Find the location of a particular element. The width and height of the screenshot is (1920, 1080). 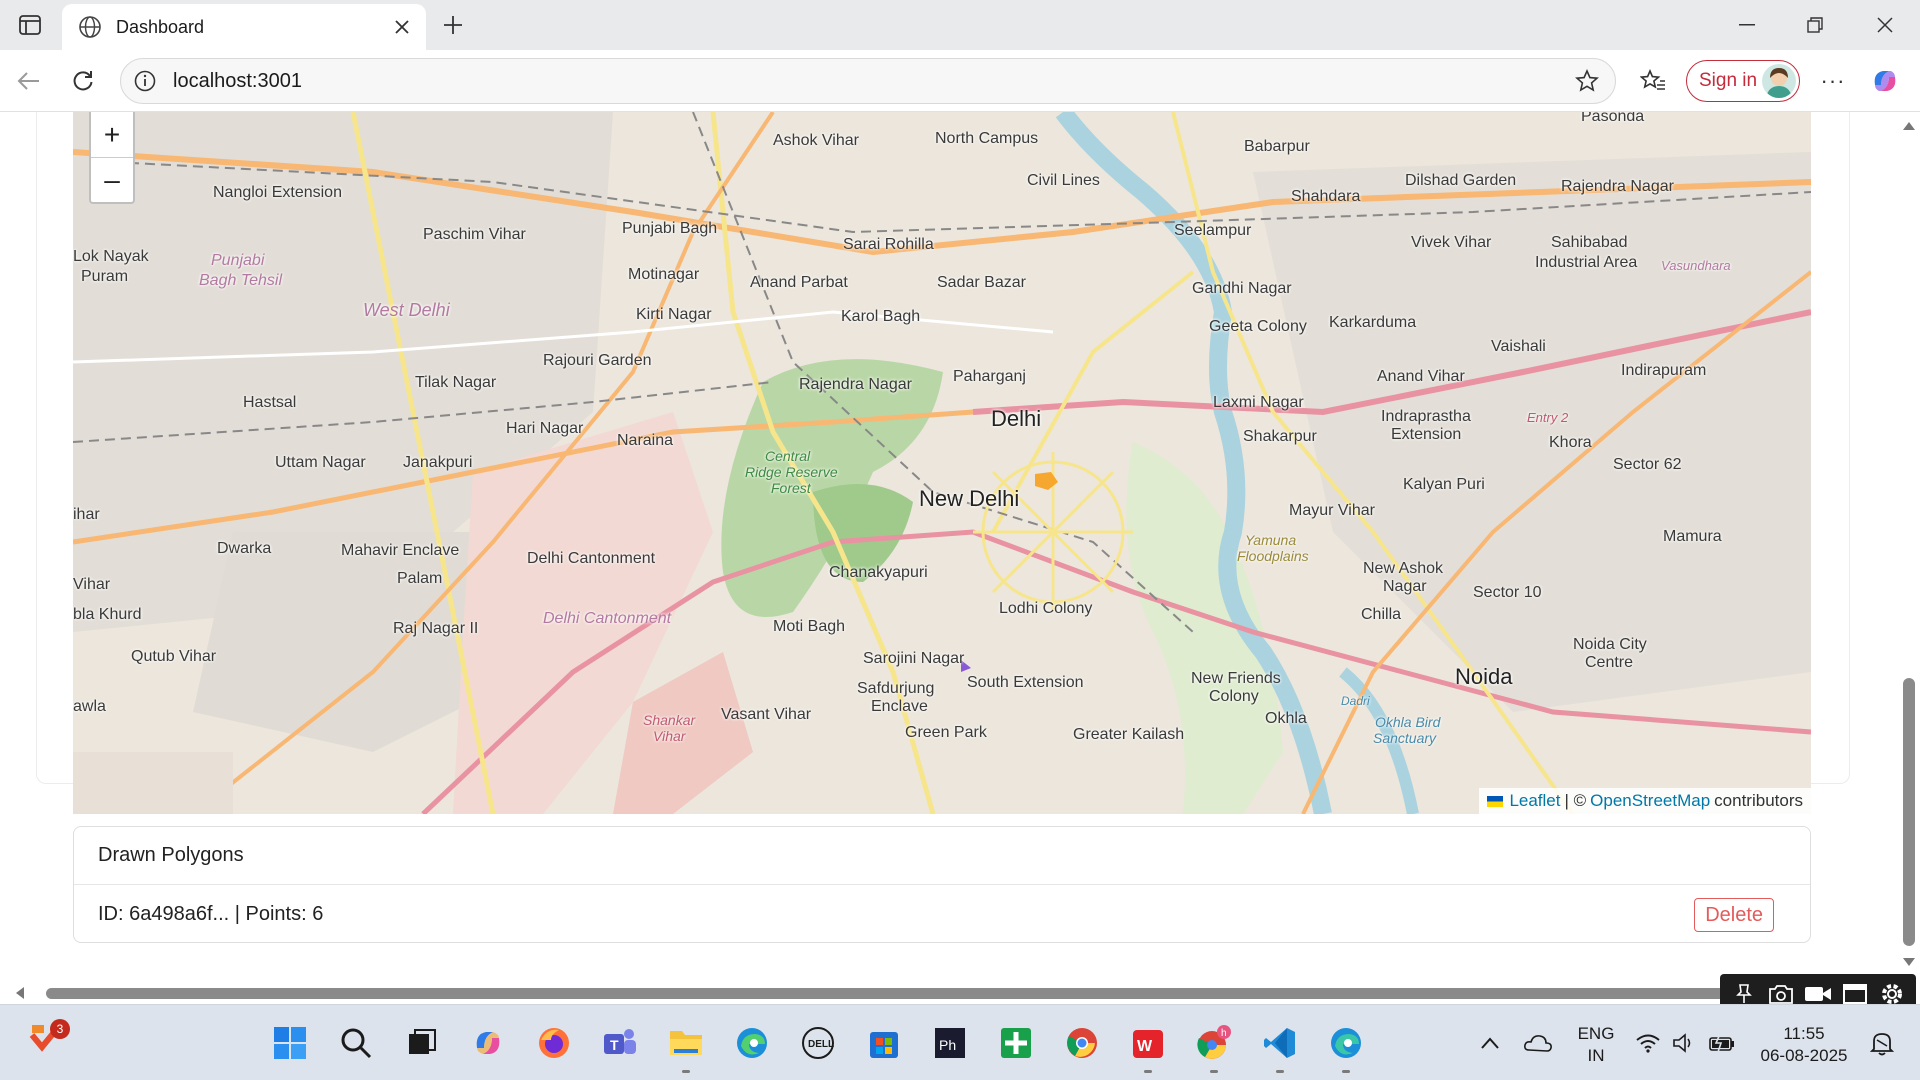

leaflet-link: Leaflet is located at coordinates (1534, 801).